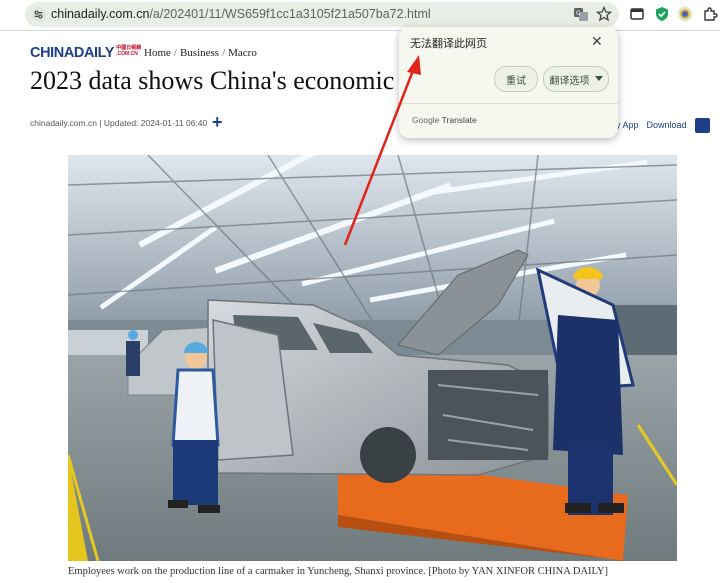 The image size is (720, 583). I want to click on shield-extension-icon, so click(662, 14).